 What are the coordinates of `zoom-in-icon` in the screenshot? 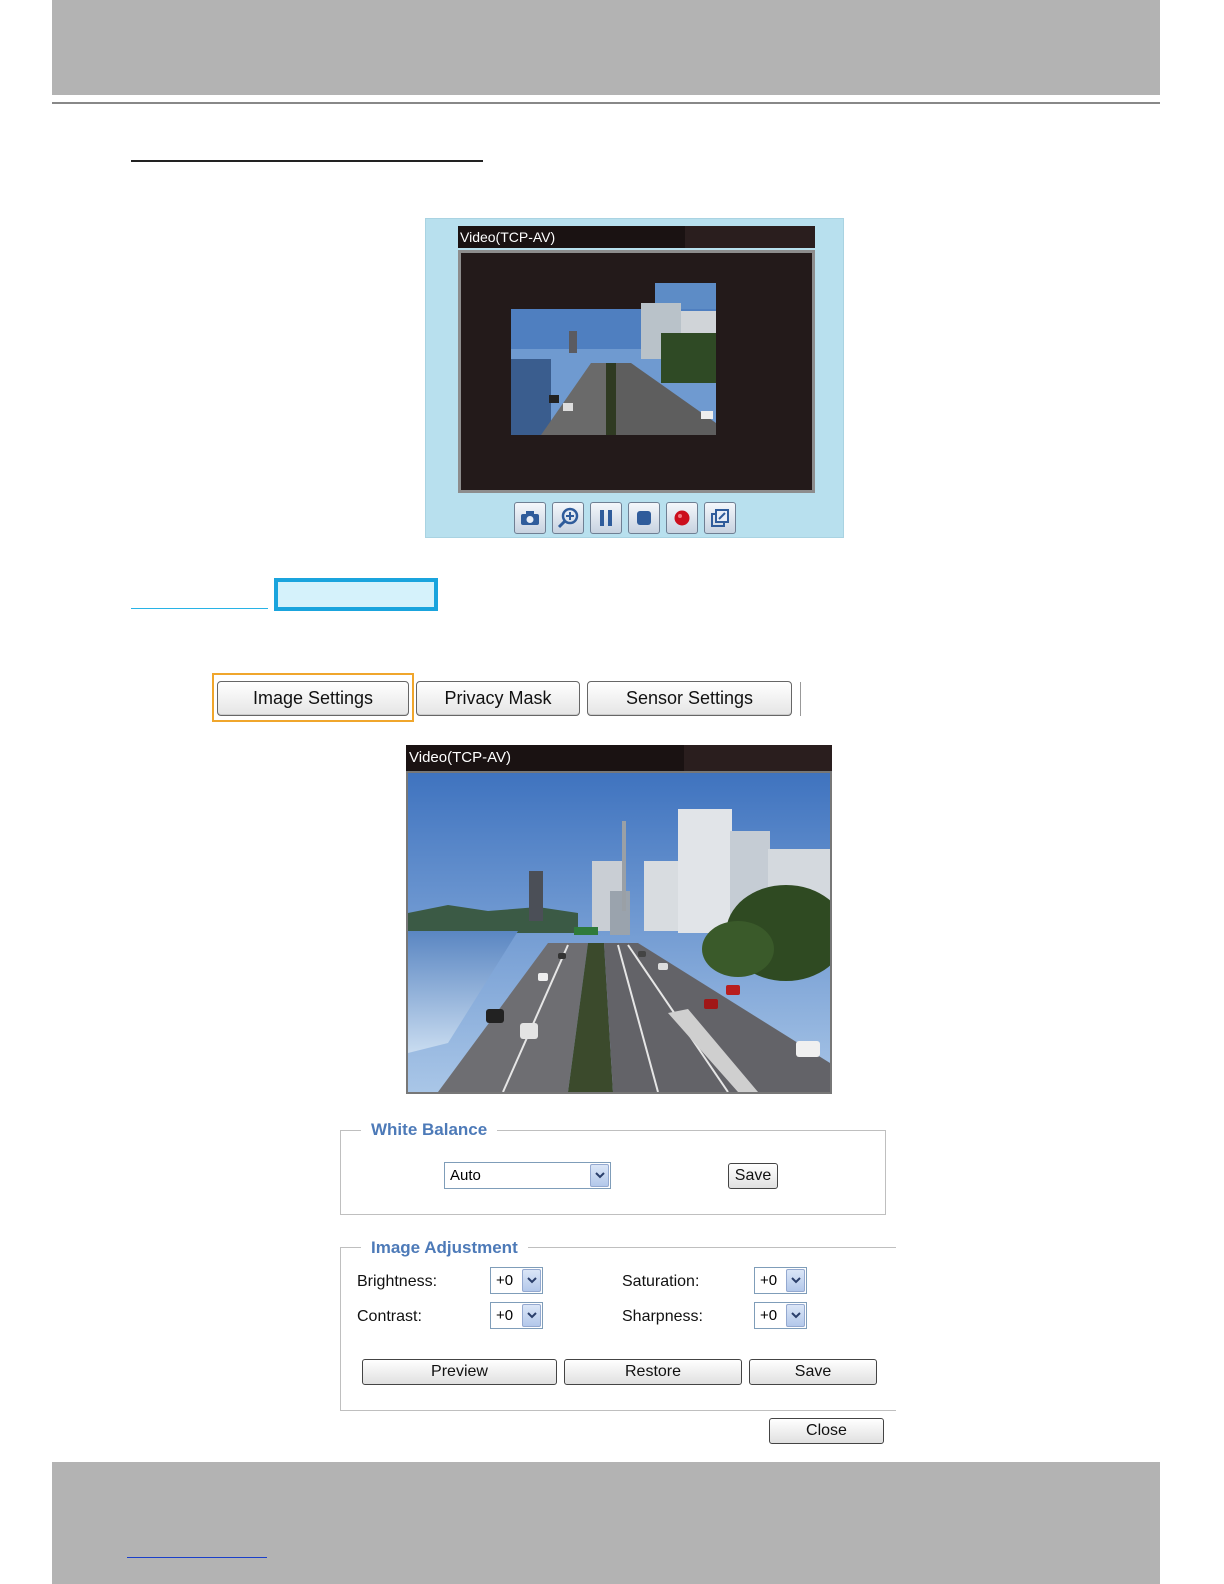 It's located at (568, 518).